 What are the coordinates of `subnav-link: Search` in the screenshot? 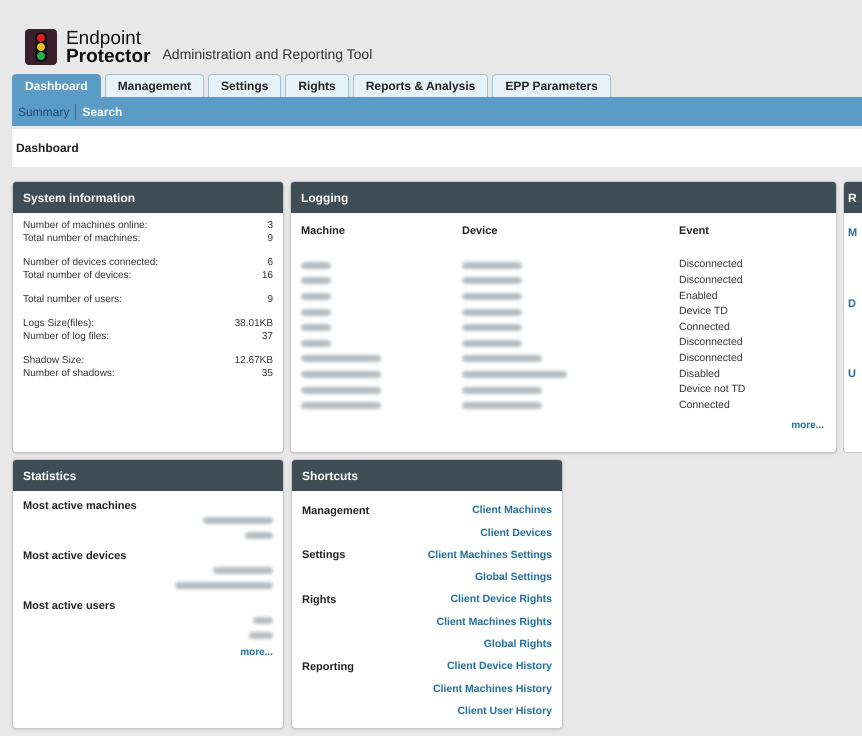 It's located at (102, 111).